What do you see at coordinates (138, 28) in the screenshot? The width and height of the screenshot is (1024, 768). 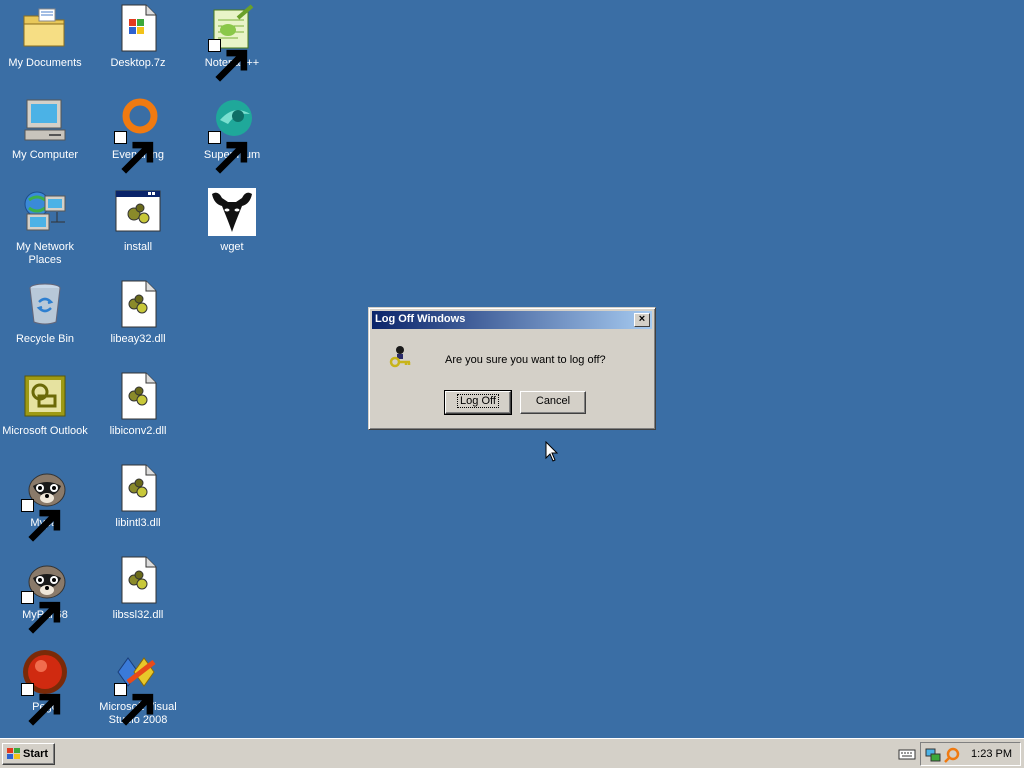 I see `file-windows-icon` at bounding box center [138, 28].